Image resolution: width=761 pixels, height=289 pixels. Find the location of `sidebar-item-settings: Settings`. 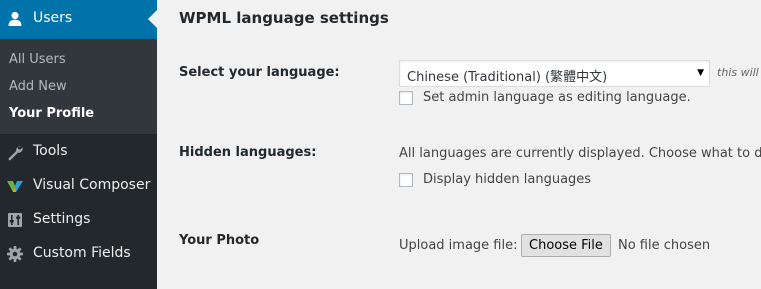

sidebar-item-settings: Settings is located at coordinates (78, 220).